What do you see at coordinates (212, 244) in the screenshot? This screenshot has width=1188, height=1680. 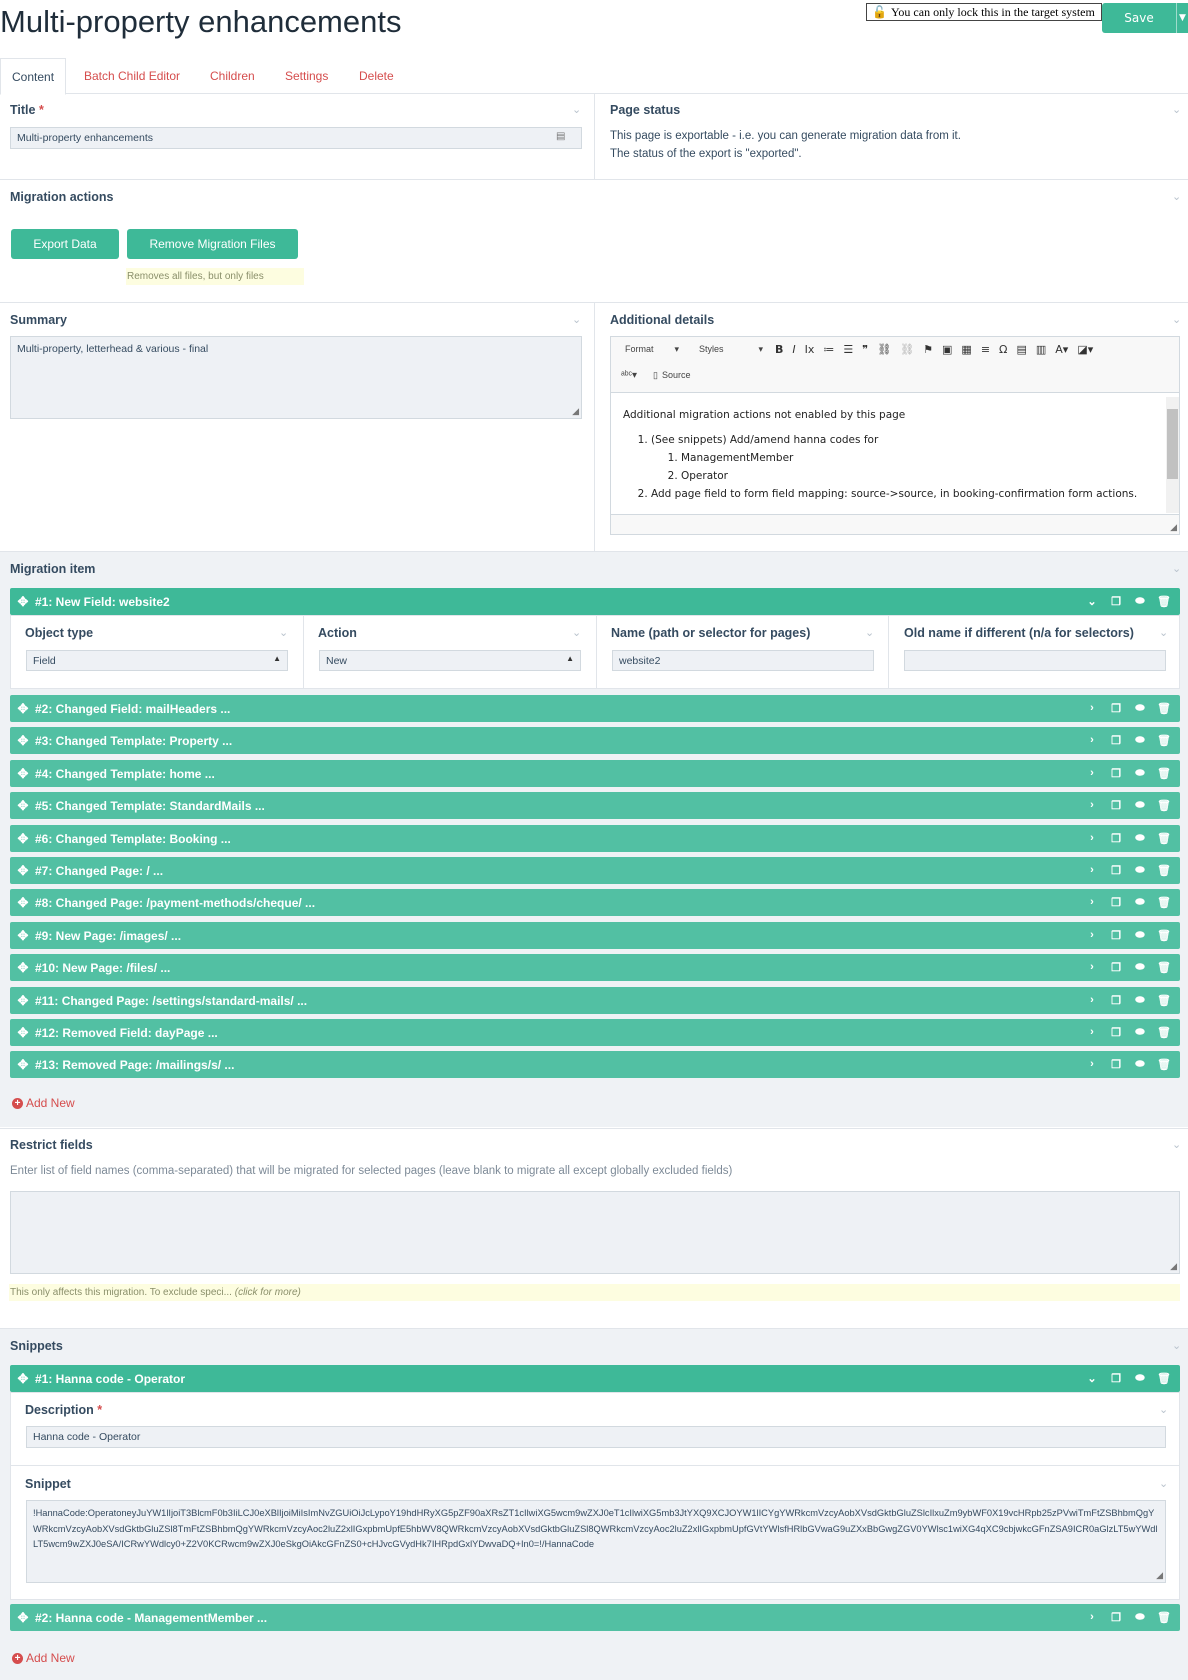 I see `remove-migration-files-button: Remove Migration Files` at bounding box center [212, 244].